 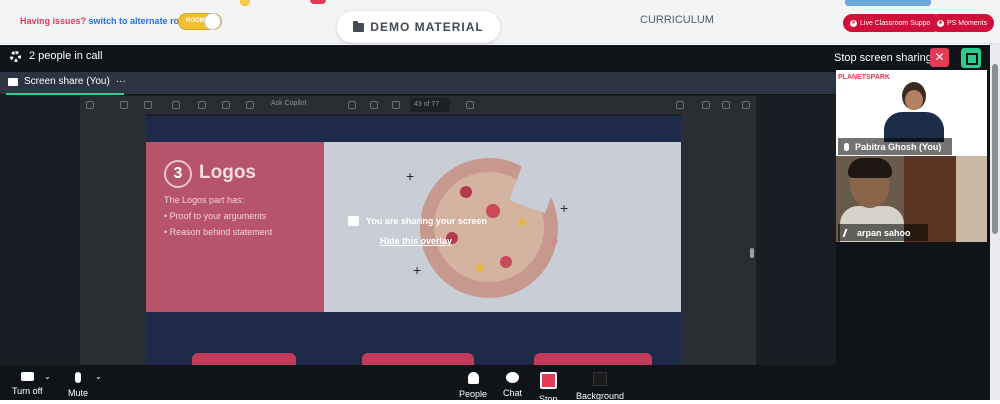 What do you see at coordinates (883, 58) in the screenshot?
I see `stop-sharing-label: Stop screen sharing` at bounding box center [883, 58].